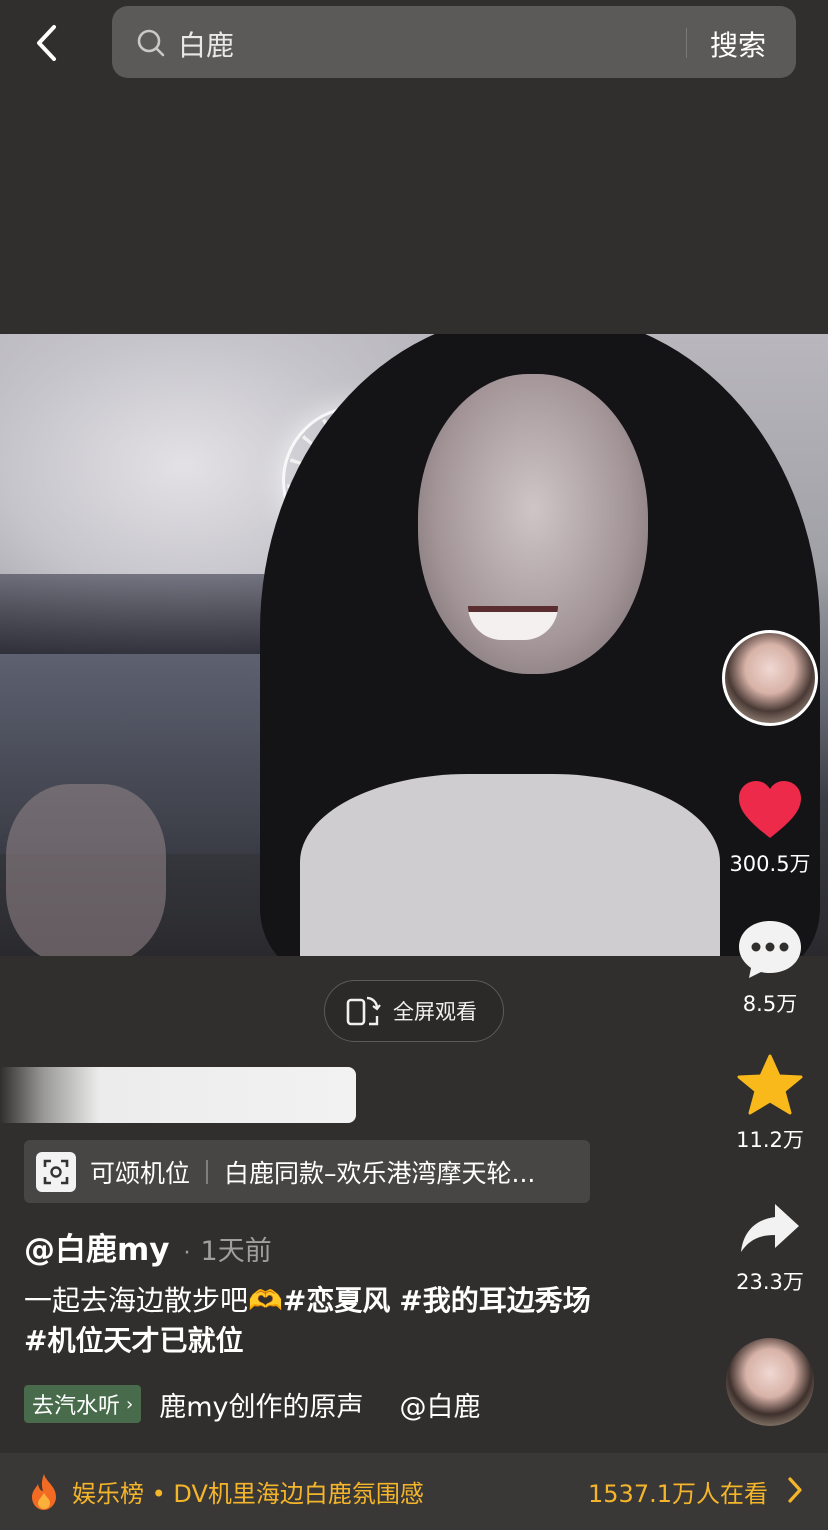 The width and height of the screenshot is (828, 1530). What do you see at coordinates (770, 1382) in the screenshot?
I see `music-avatar` at bounding box center [770, 1382].